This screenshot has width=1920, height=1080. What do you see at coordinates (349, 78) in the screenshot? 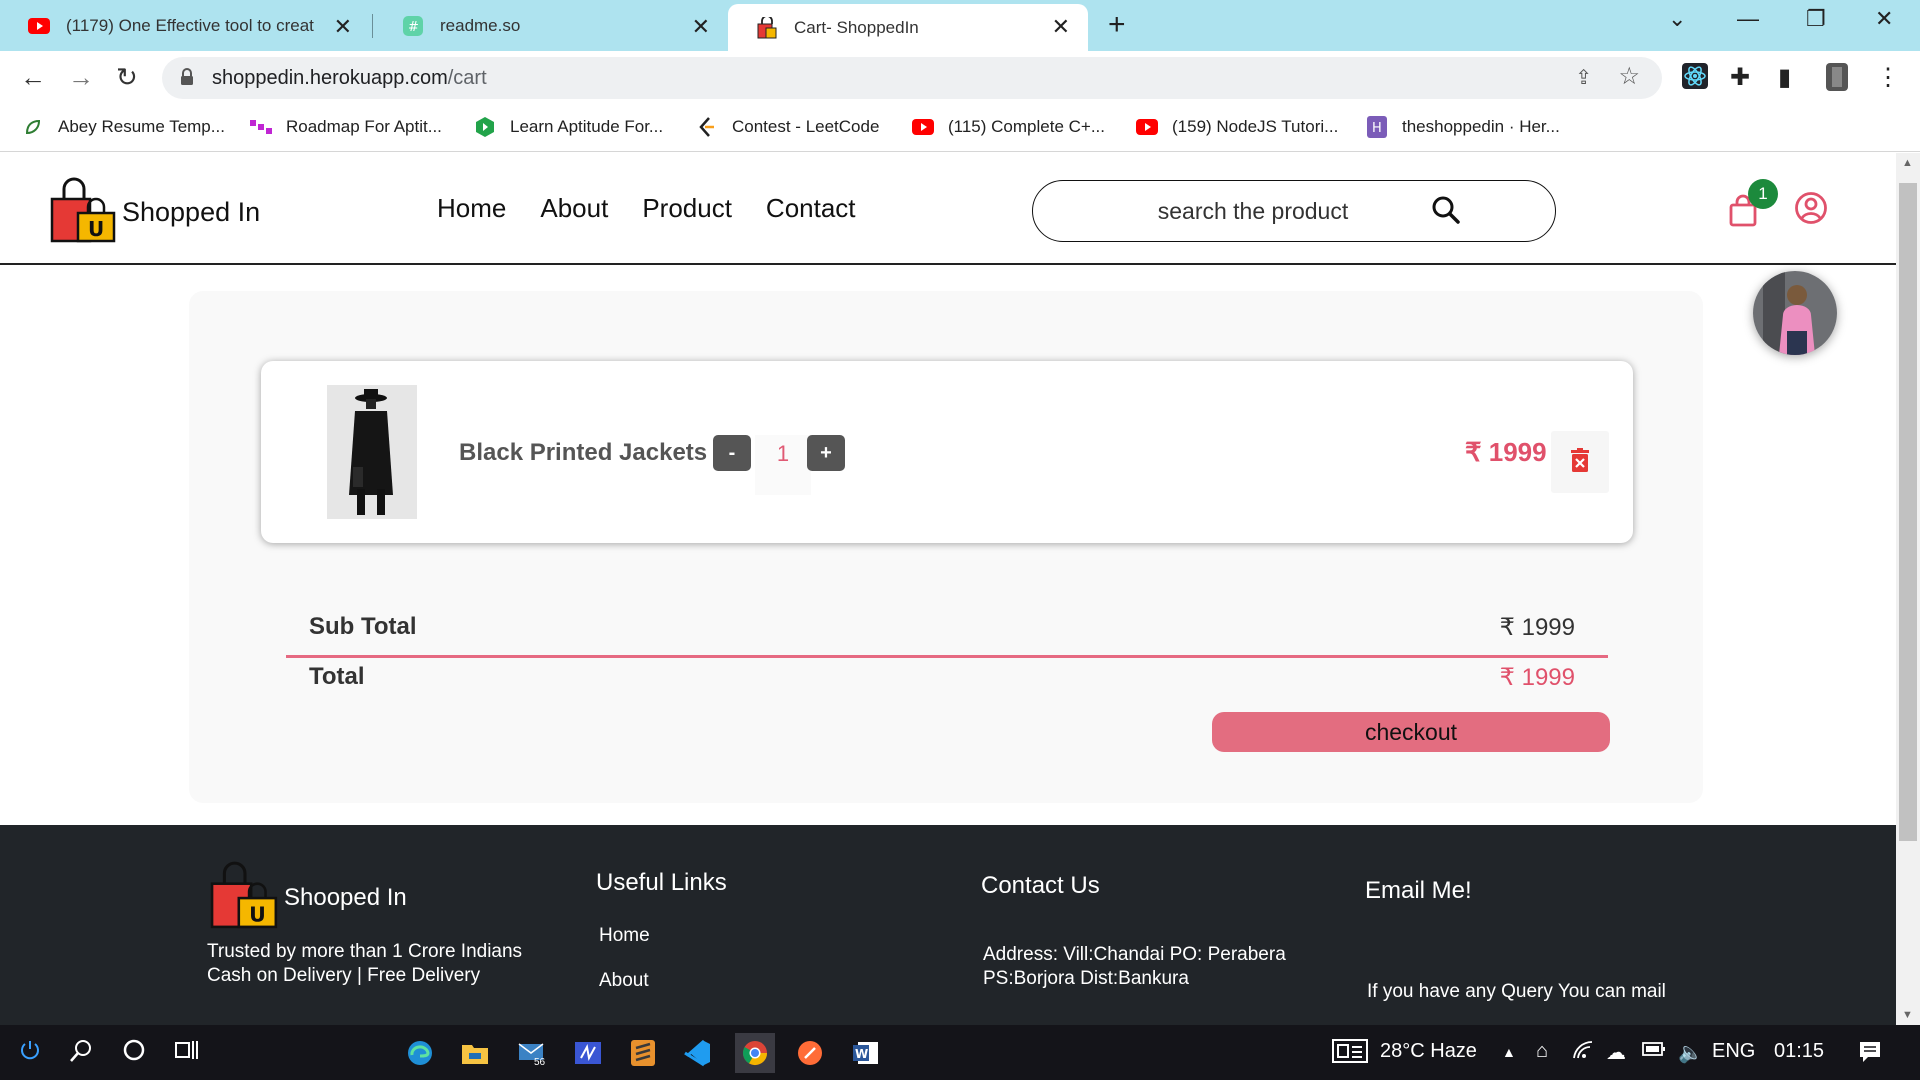
I see `url-text: shoppedin.herokuapp.com/cart` at bounding box center [349, 78].